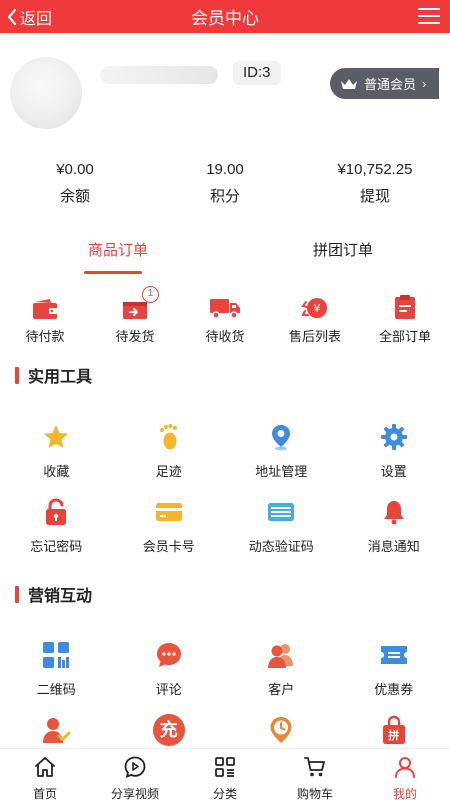 Image resolution: width=450 pixels, height=800 pixels. I want to click on page-title: 会员中心, so click(225, 18).